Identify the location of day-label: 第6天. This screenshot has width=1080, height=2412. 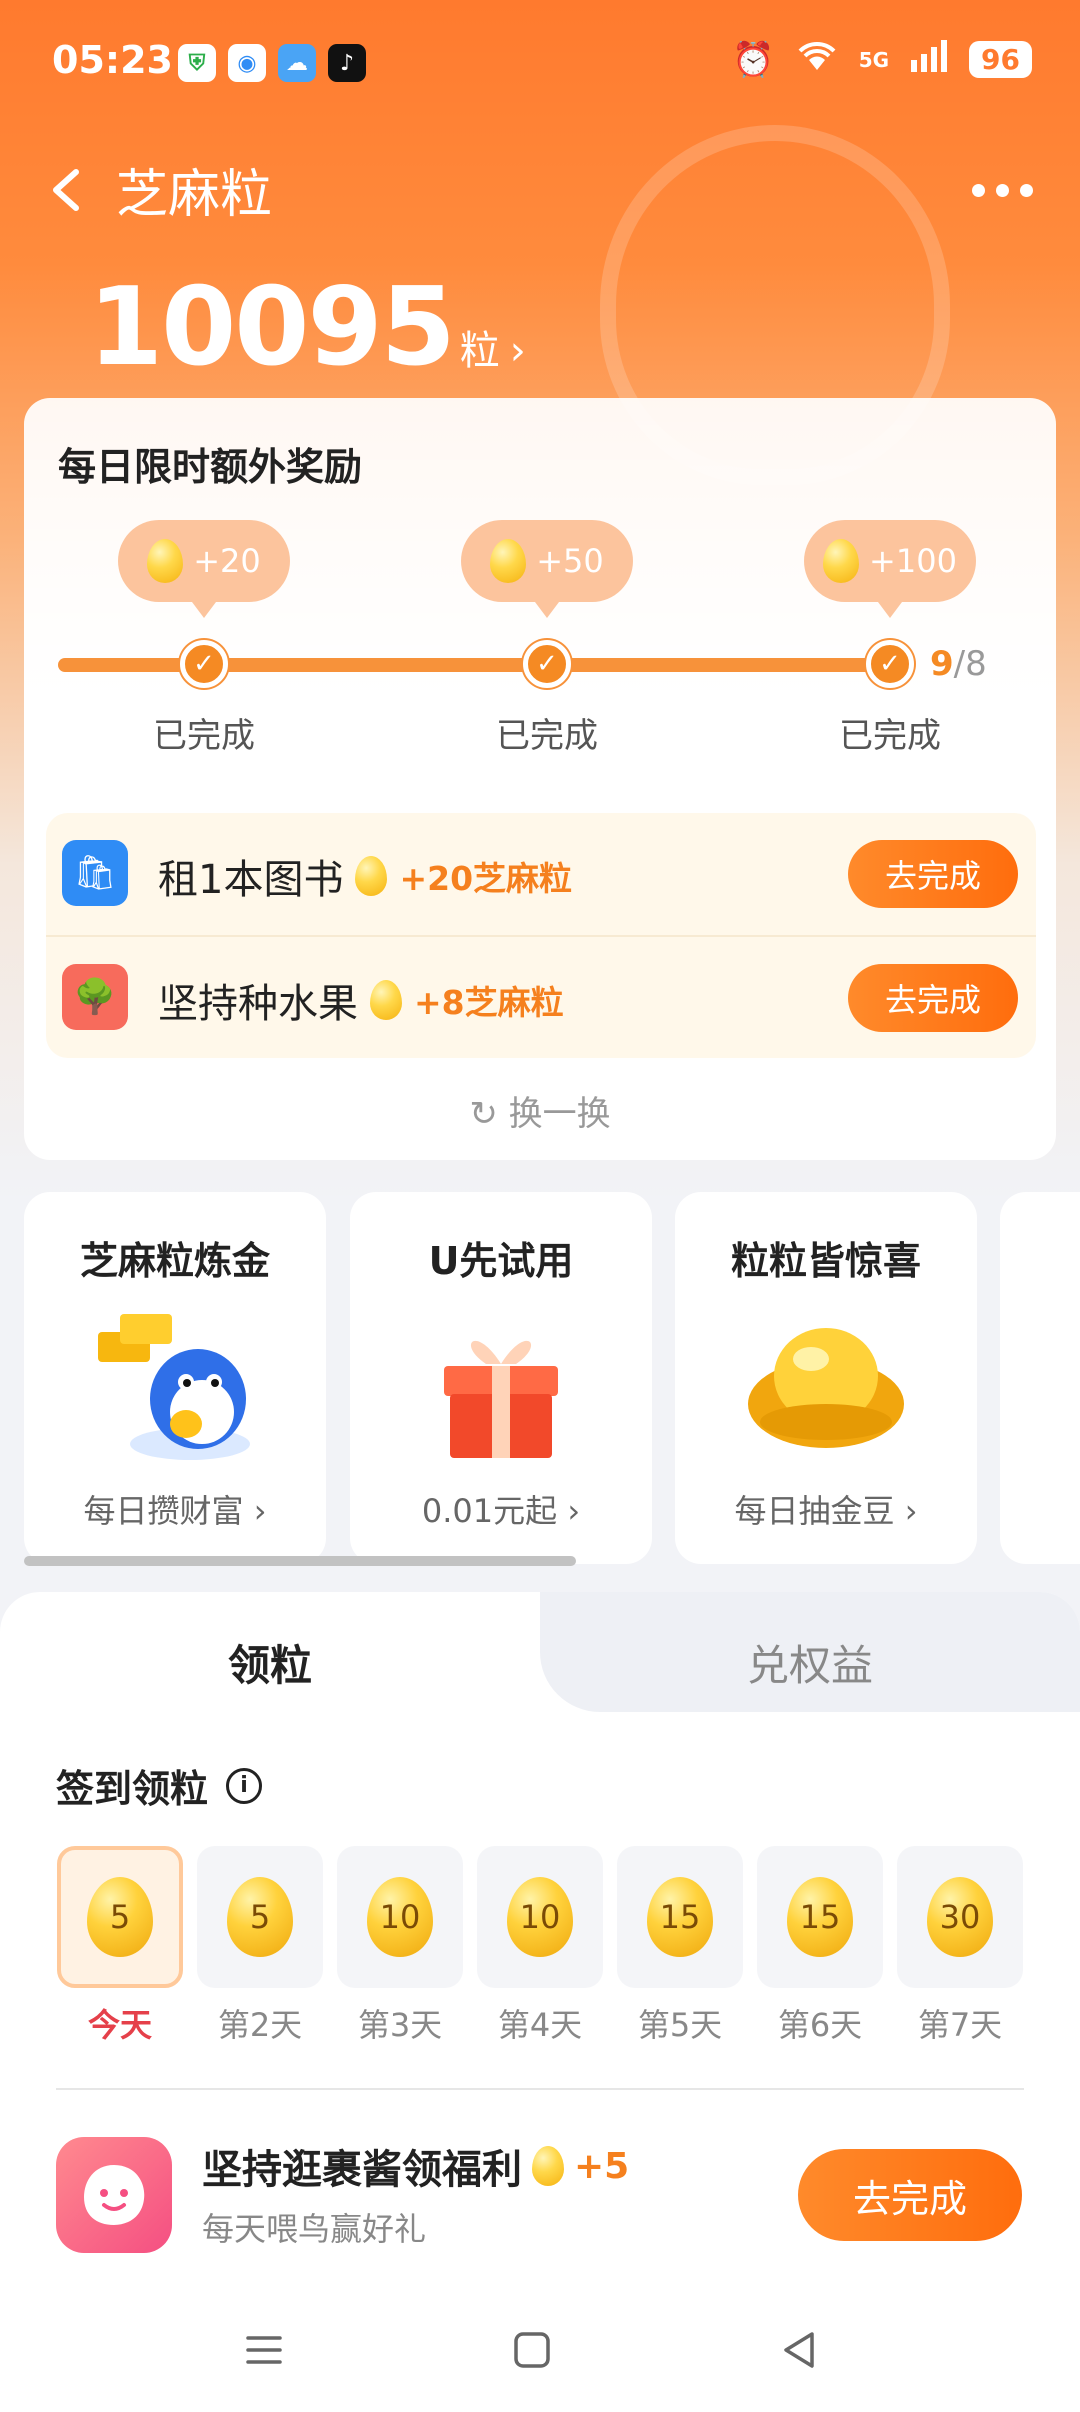
(820, 2025).